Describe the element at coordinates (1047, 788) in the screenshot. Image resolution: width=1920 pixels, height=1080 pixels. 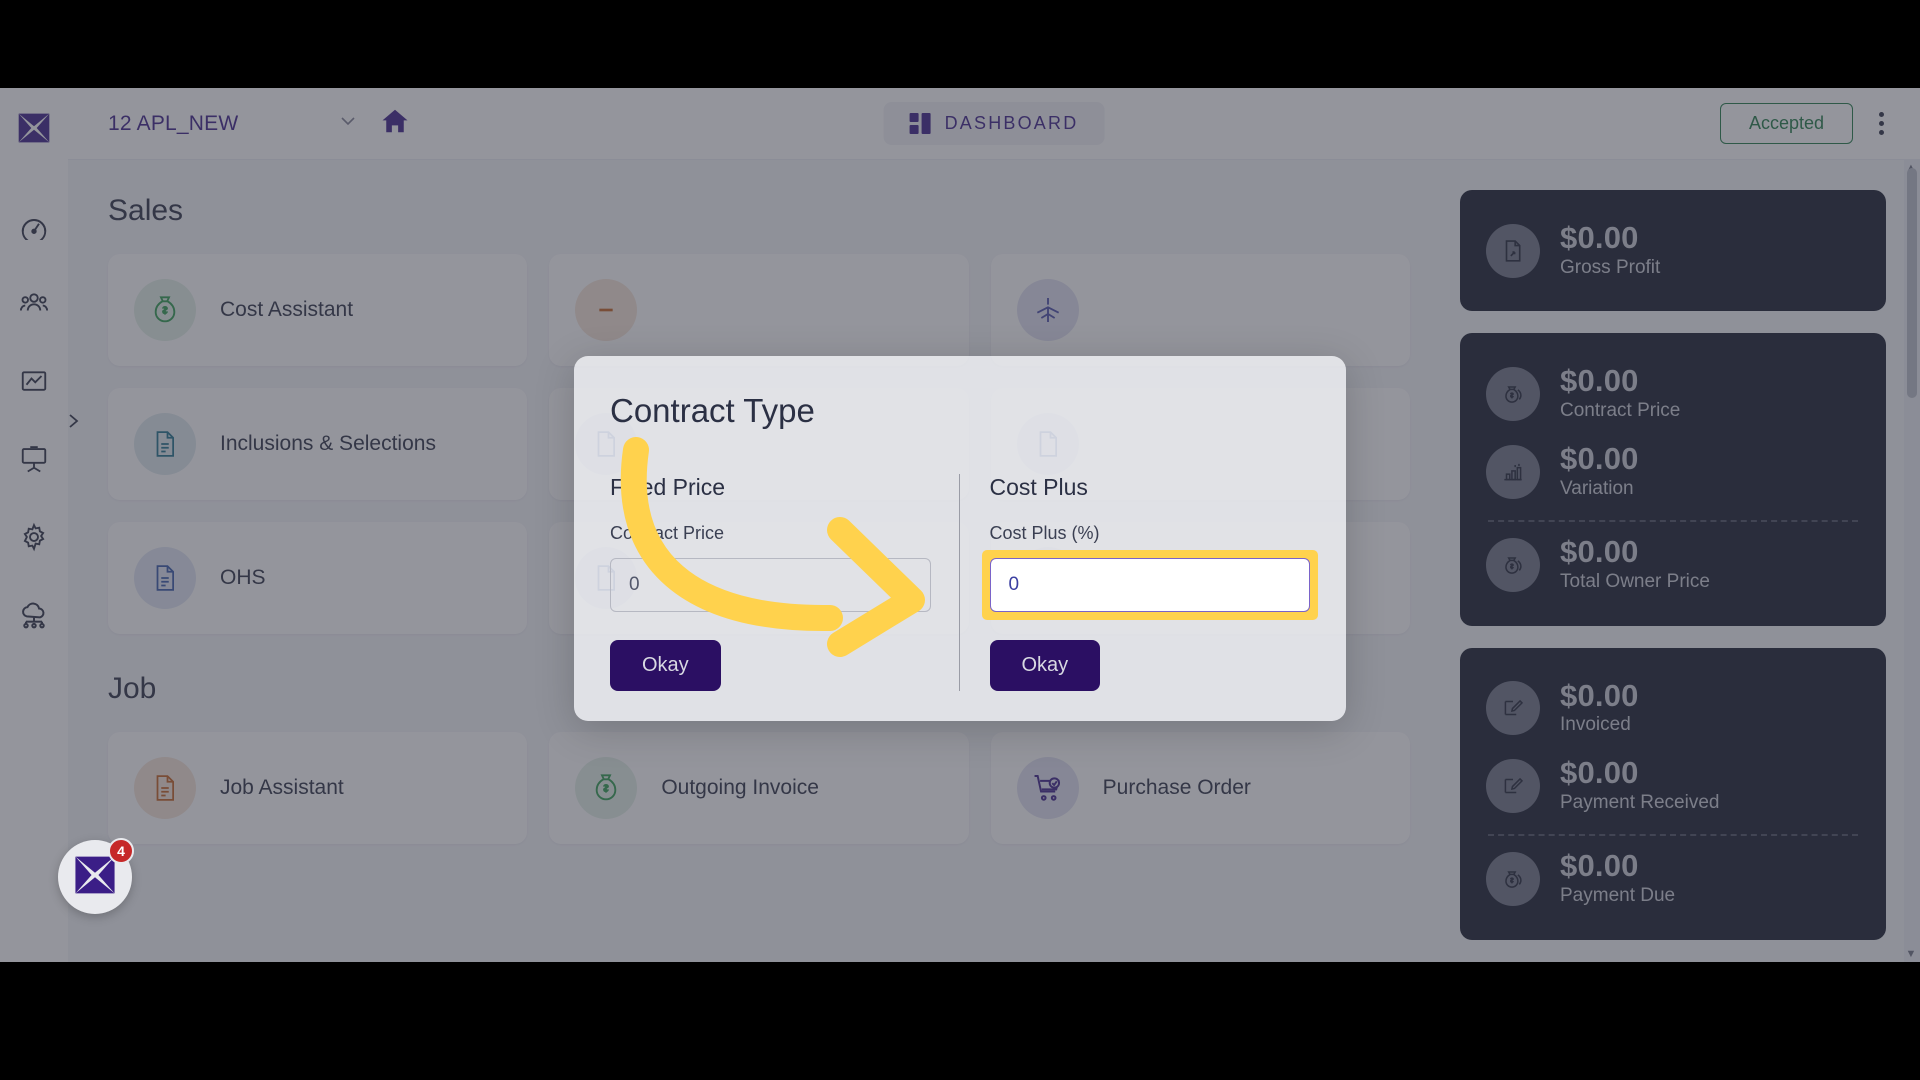
I see `cart-check-icon` at that location.